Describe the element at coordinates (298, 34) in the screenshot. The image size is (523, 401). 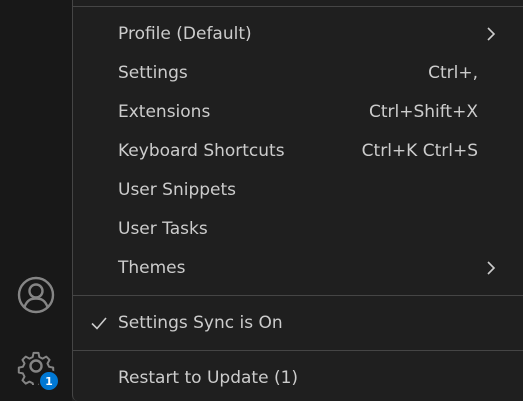
I see `menu-item-profile: Profile (Default)` at that location.